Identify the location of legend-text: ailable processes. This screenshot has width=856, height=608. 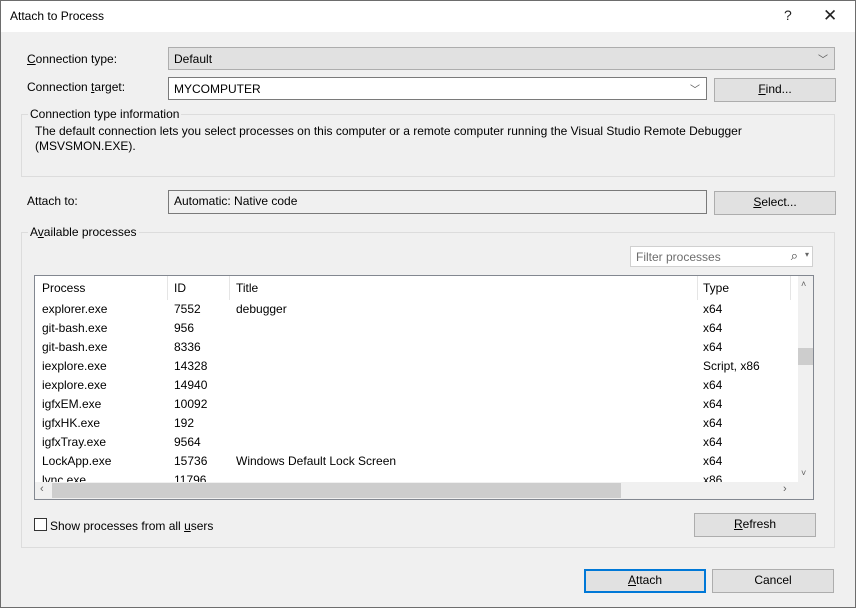
(90, 232).